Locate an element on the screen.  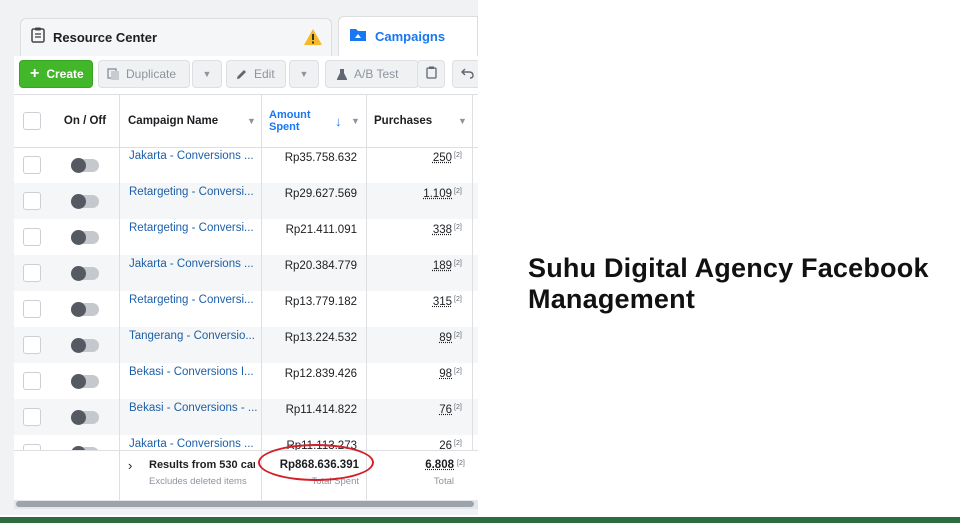
sort-descending-icon: ↓ is located at coordinates (338, 121).